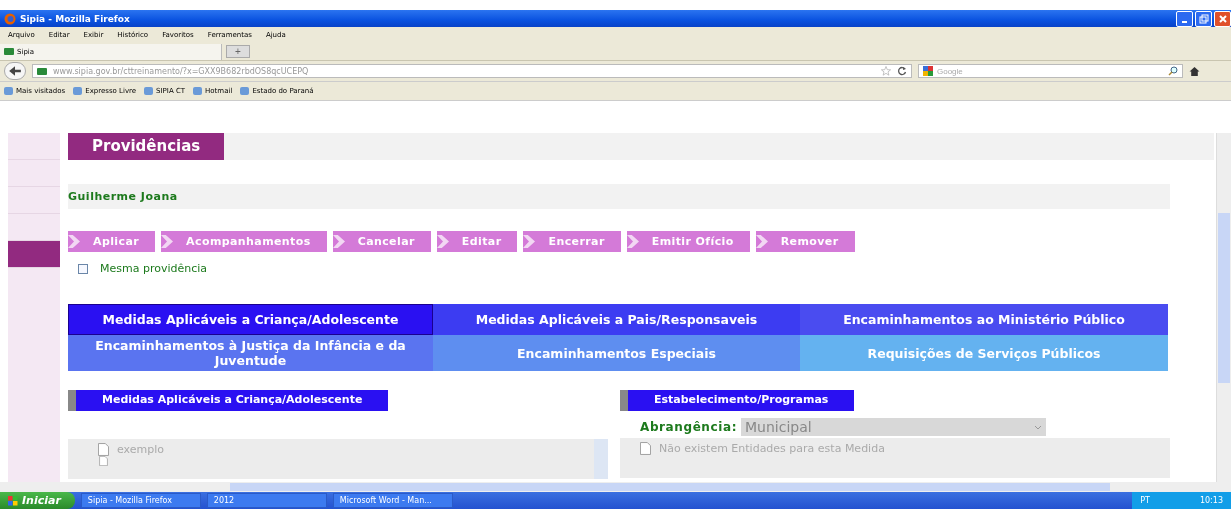  I want to click on category-tab: Medidas Aplicáveis a Criança/Adolescente, so click(250, 319).